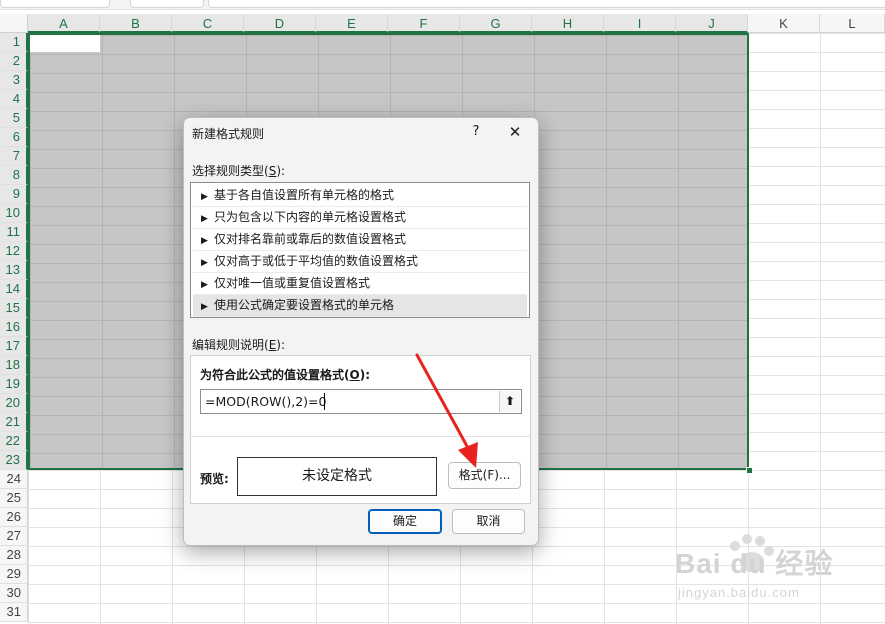 Image resolution: width=885 pixels, height=624 pixels. Describe the element at coordinates (14, 118) in the screenshot. I see `row-header-5: 5` at that location.